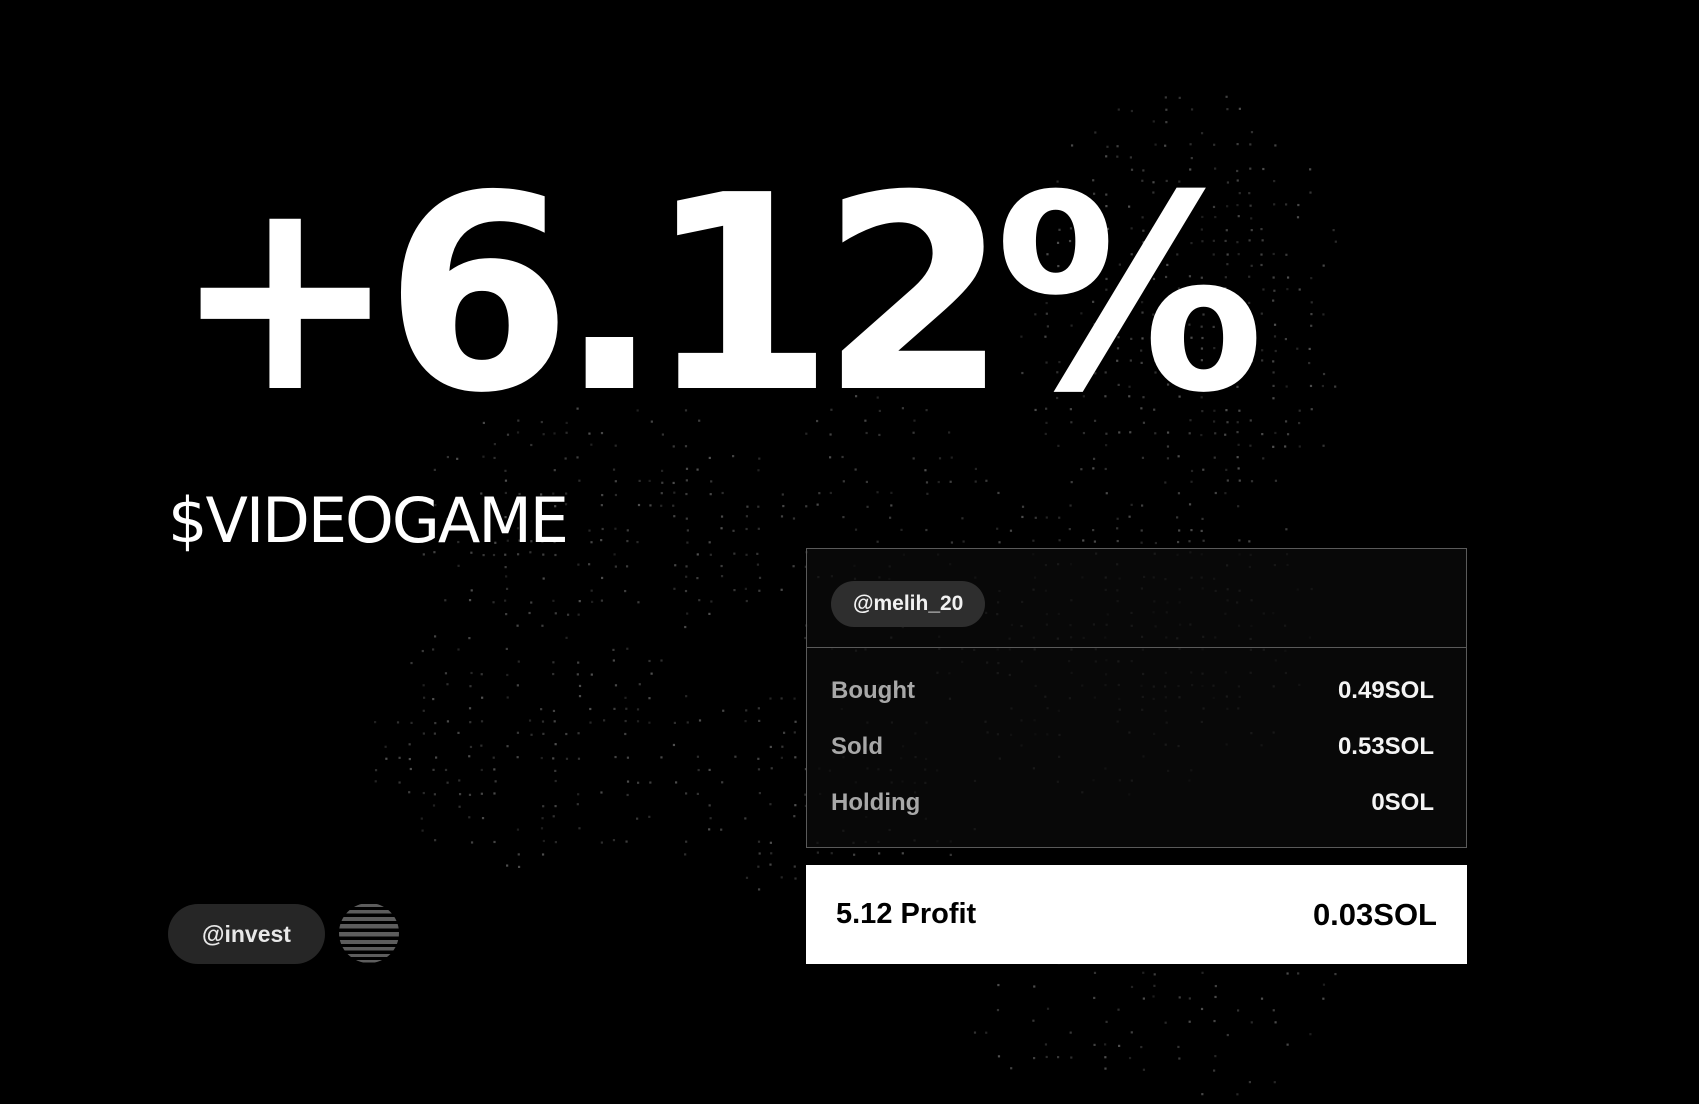  What do you see at coordinates (906, 914) in the screenshot?
I see `profit-label: 5.12 Profit` at bounding box center [906, 914].